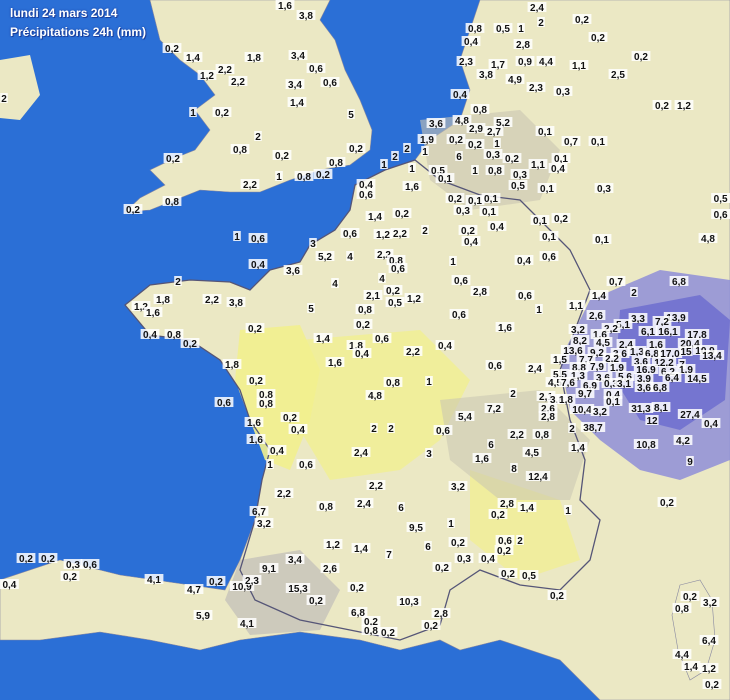 The width and height of the screenshot is (730, 700). I want to click on observation-value: 10,3, so click(409, 602).